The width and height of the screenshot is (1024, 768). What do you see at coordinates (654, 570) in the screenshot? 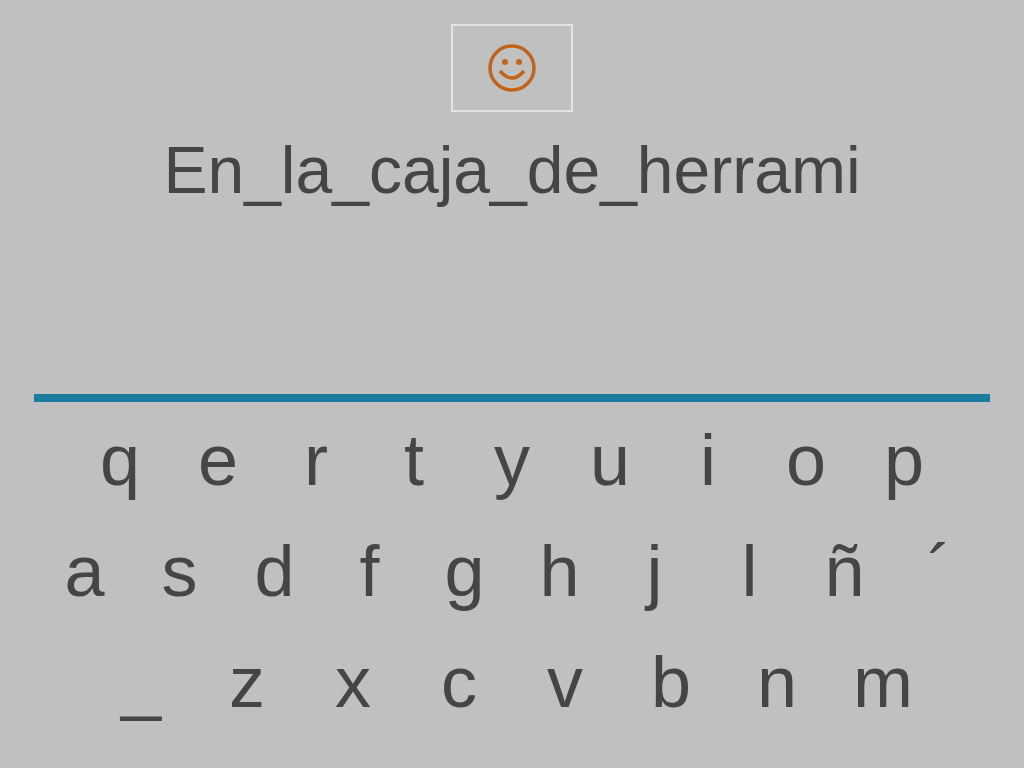
I see `letter-key: j` at bounding box center [654, 570].